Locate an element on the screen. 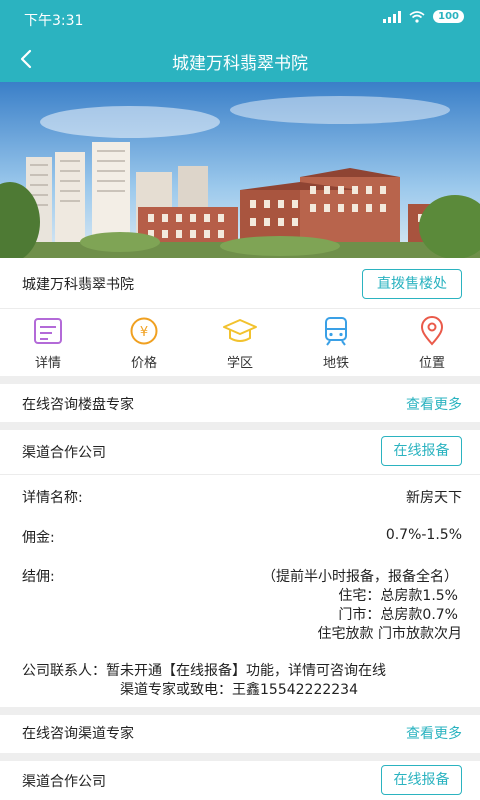 This screenshot has height=800, width=480. location-pin-icon is located at coordinates (432, 331).